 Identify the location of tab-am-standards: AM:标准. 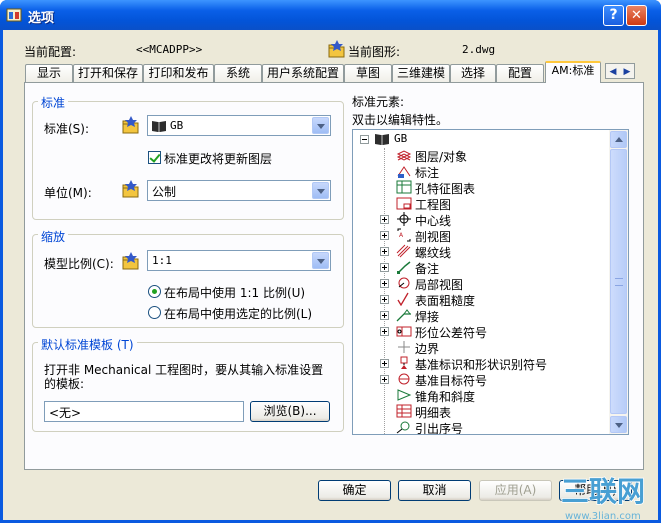
(573, 72).